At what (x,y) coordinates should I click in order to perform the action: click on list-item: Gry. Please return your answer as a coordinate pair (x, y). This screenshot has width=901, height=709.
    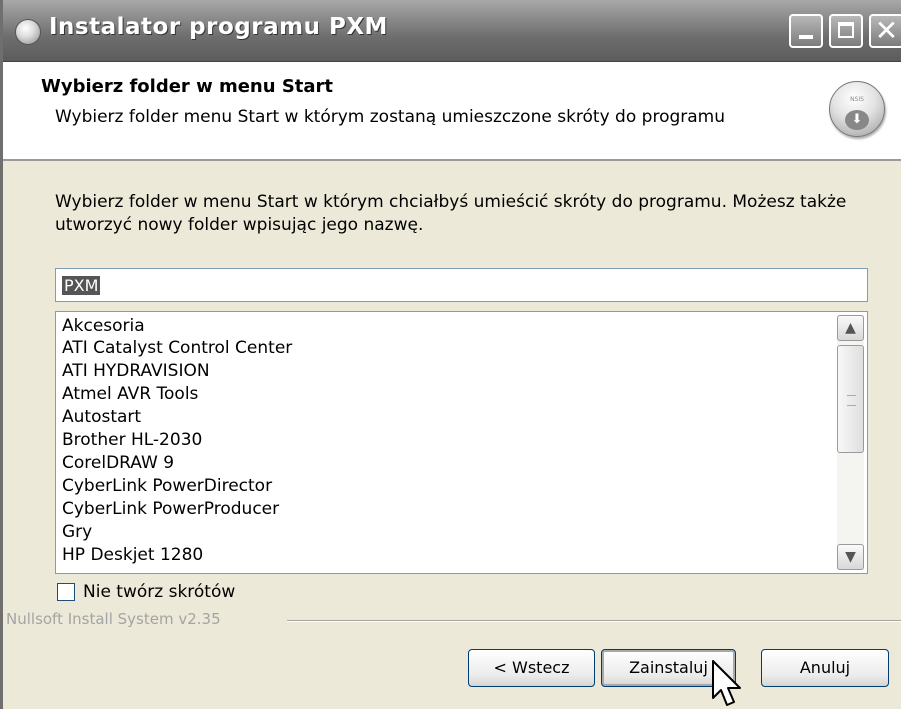
    Looking at the image, I should click on (77, 532).